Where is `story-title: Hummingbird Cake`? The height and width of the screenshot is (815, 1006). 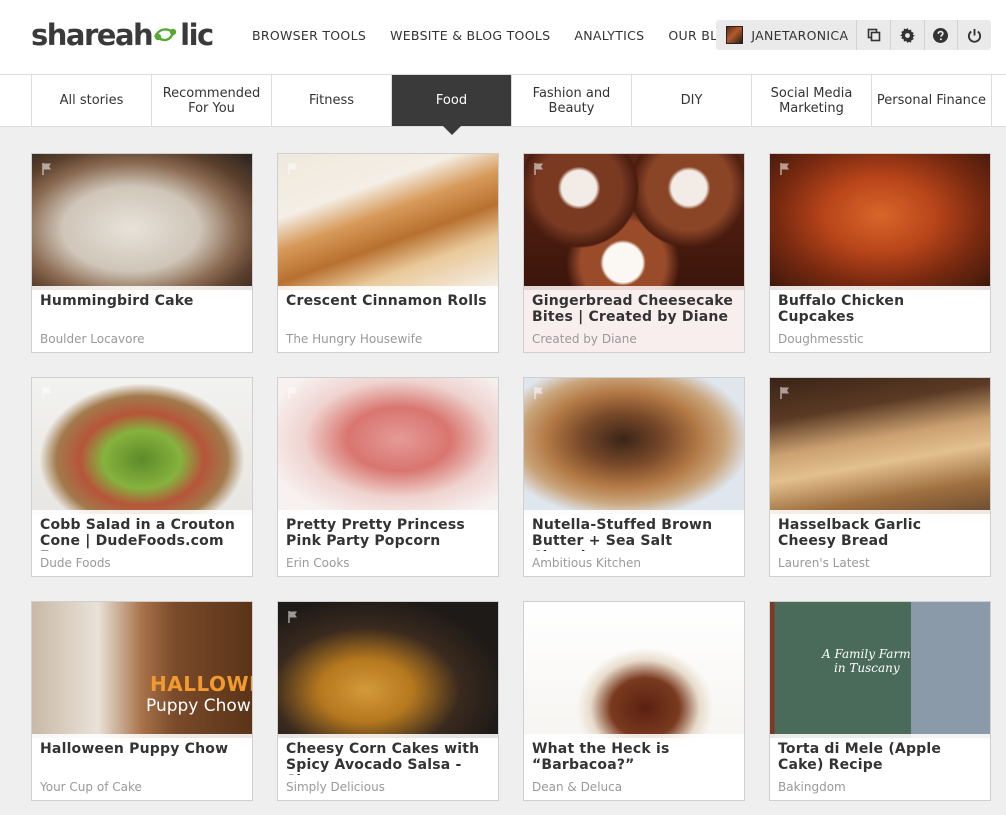 story-title: Hummingbird Cake is located at coordinates (142, 310).